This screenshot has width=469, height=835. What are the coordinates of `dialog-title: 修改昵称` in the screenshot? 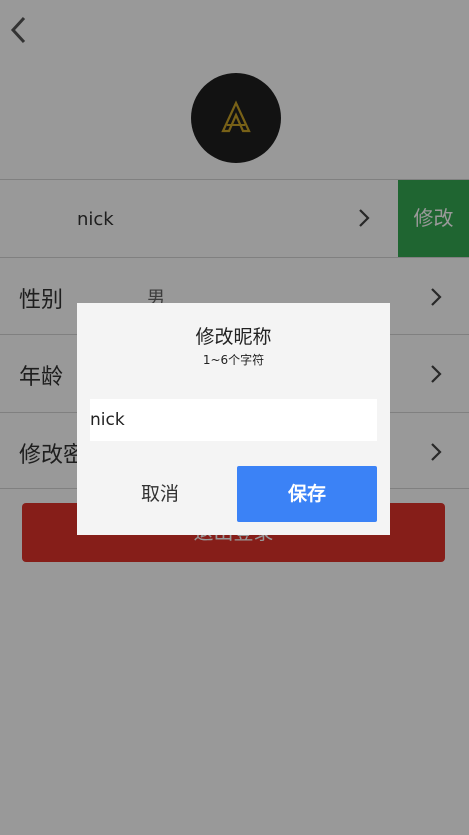 It's located at (233, 337).